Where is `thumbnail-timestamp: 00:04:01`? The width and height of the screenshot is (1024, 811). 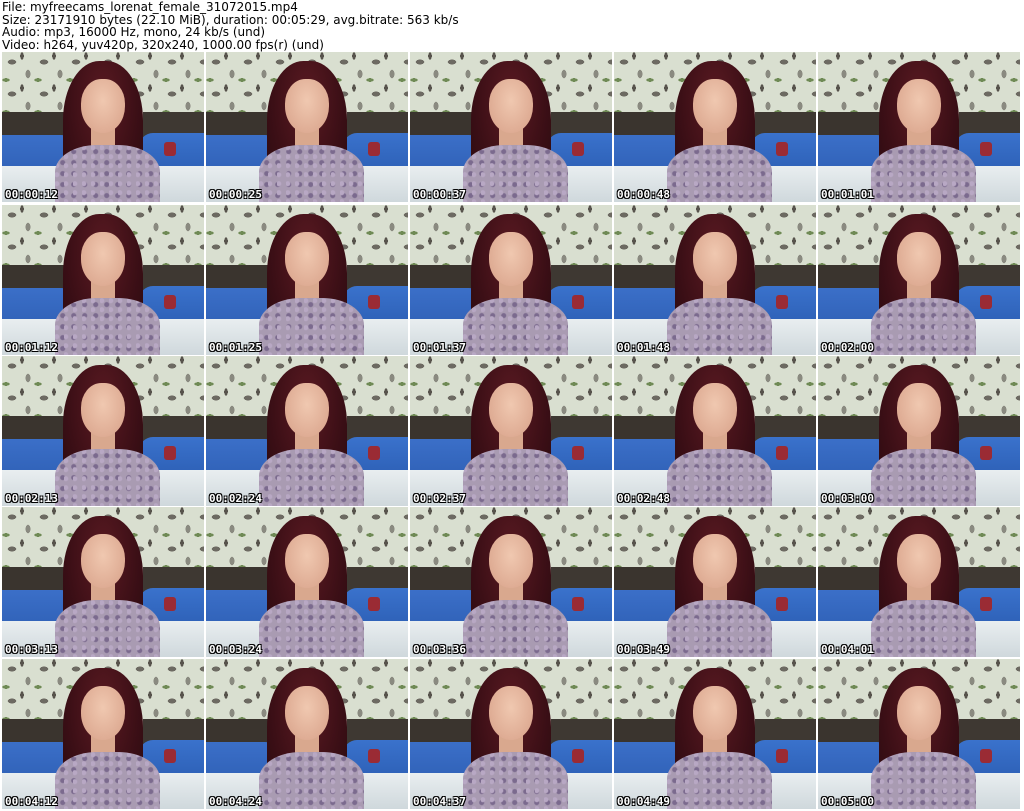 thumbnail-timestamp: 00:04:01 is located at coordinates (847, 649).